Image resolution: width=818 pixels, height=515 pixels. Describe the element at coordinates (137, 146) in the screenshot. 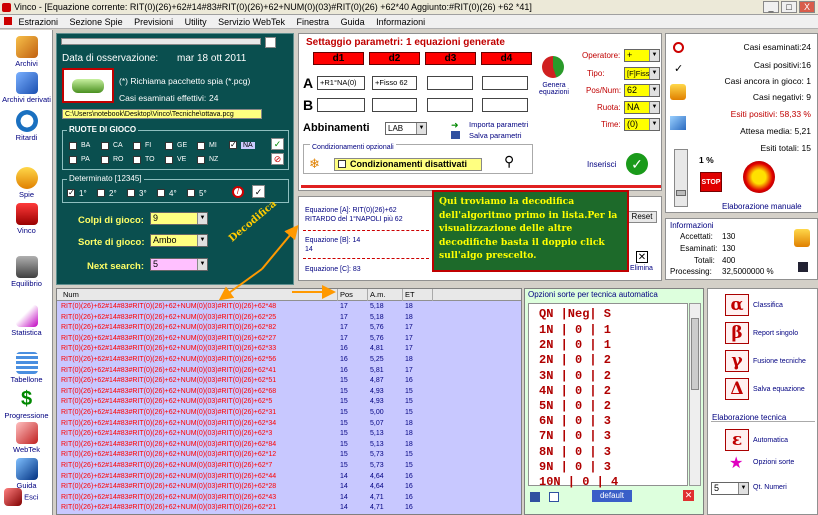

I see `checkbox-fi` at that location.